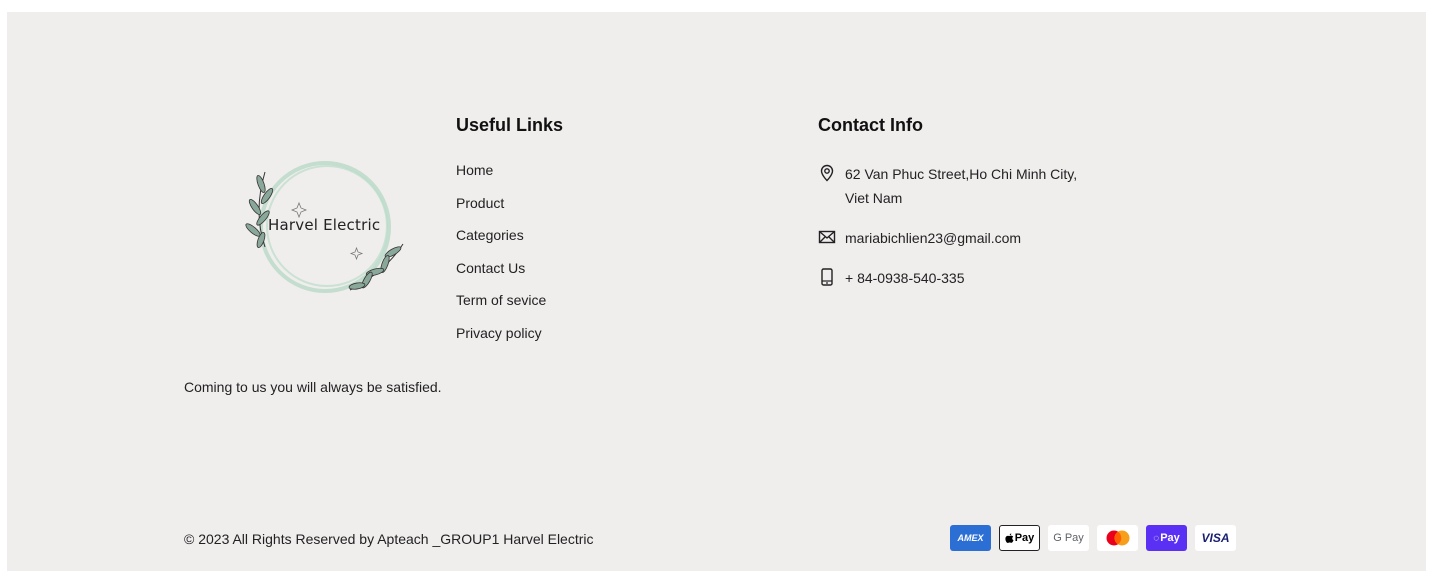  Describe the element at coordinates (905, 278) in the screenshot. I see `phone-text: + 84-0938-540-335` at that location.